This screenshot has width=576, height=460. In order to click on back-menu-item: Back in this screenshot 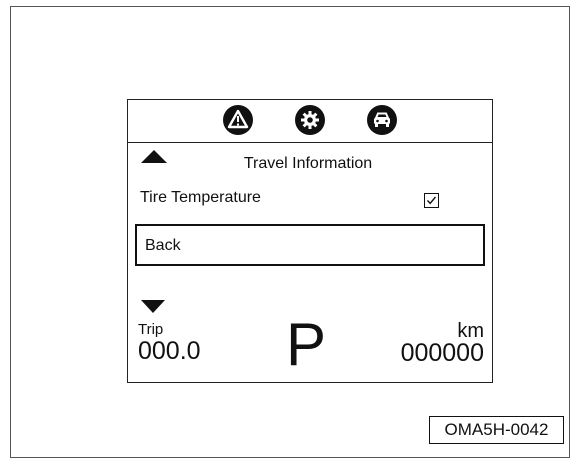, I will do `click(310, 245)`.